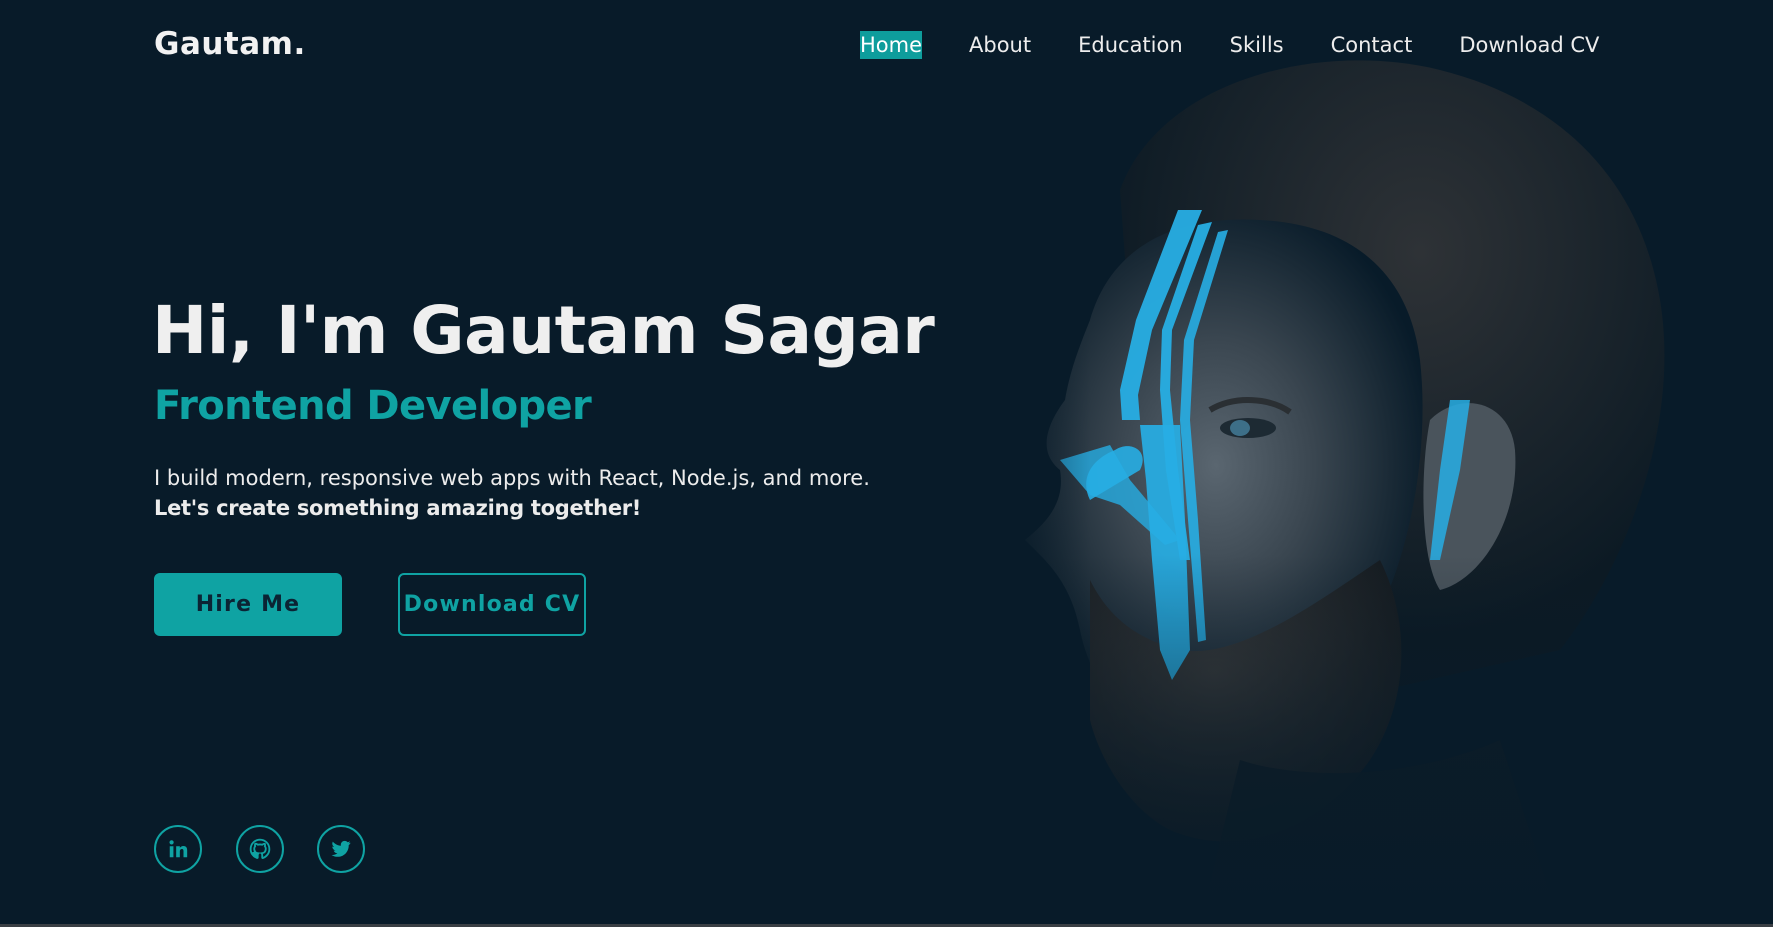 The image size is (1773, 927). I want to click on github-icon, so click(260, 849).